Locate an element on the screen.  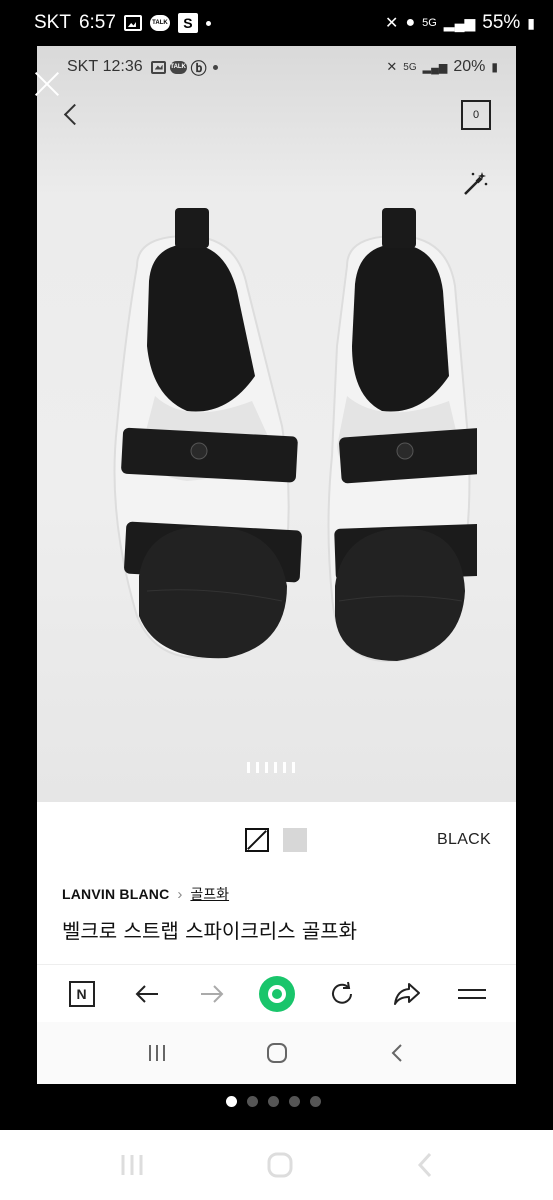
s-app-icon: S is located at coordinates (187, 23).